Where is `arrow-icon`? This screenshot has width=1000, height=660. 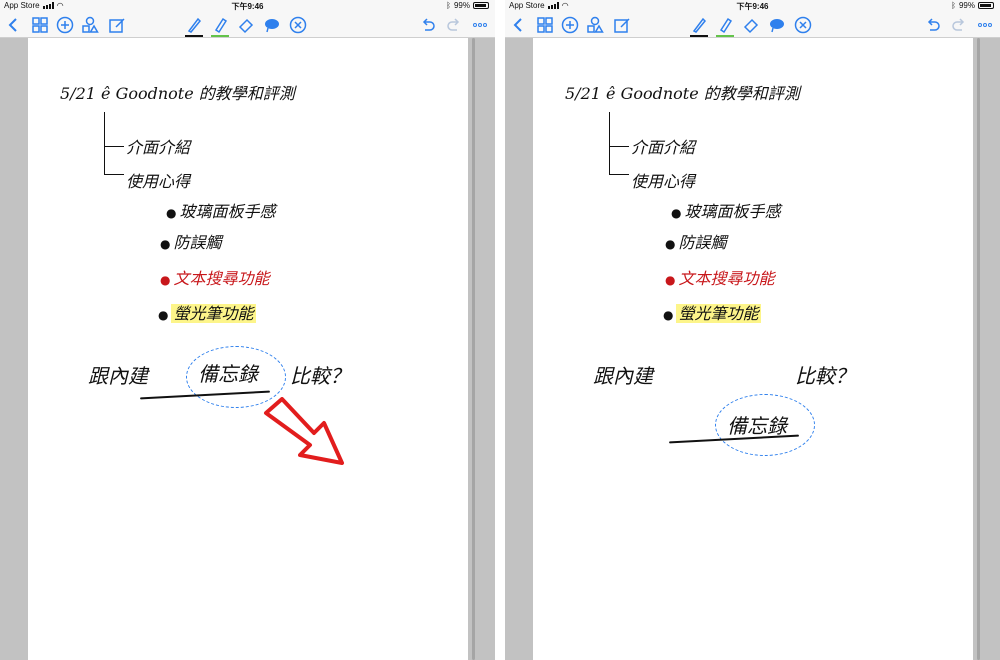
arrow-icon is located at coordinates (304, 431).